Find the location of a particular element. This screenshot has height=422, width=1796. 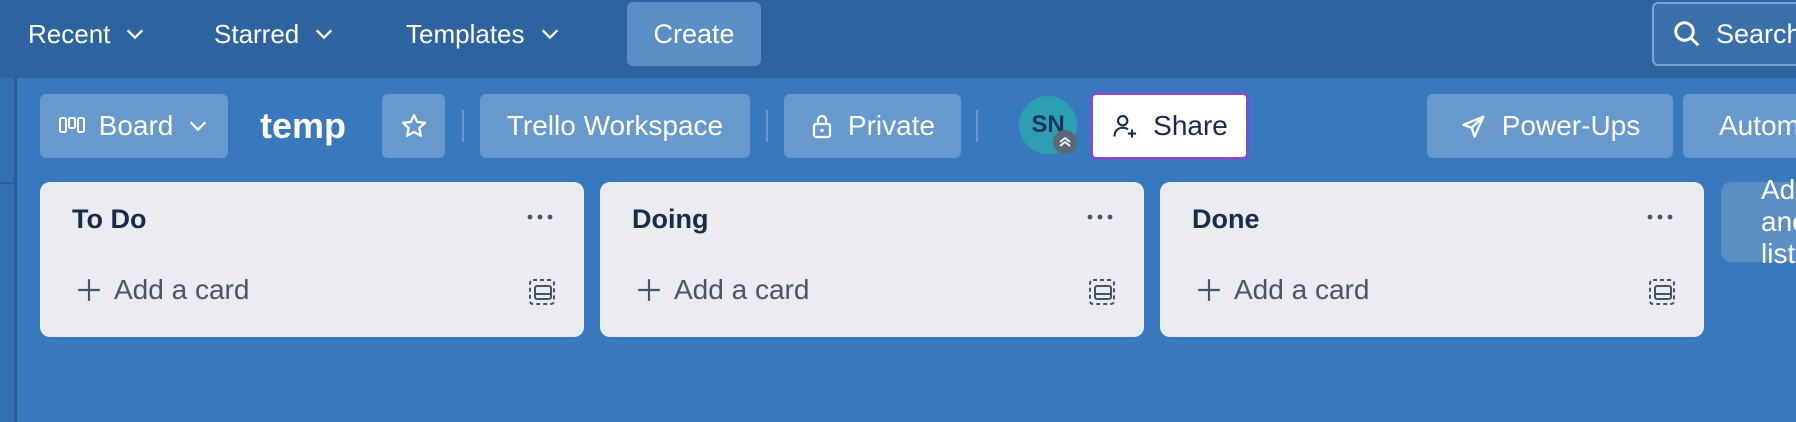

automation-label: Automation is located at coordinates (1757, 125).